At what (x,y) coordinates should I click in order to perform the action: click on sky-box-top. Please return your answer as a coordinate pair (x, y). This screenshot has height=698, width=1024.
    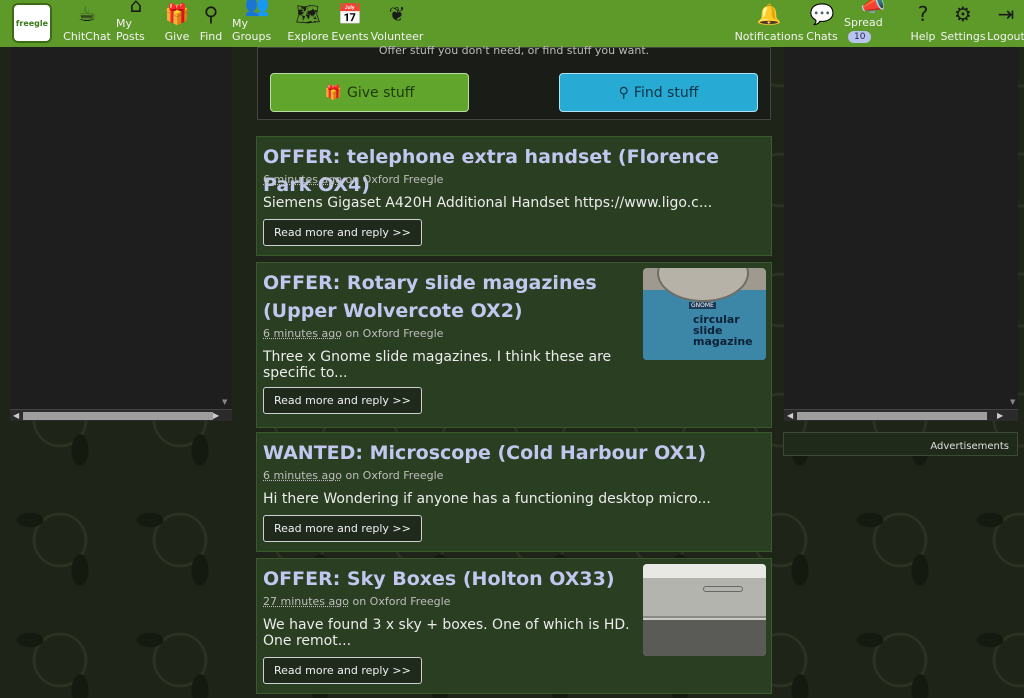
    Looking at the image, I should click on (704, 571).